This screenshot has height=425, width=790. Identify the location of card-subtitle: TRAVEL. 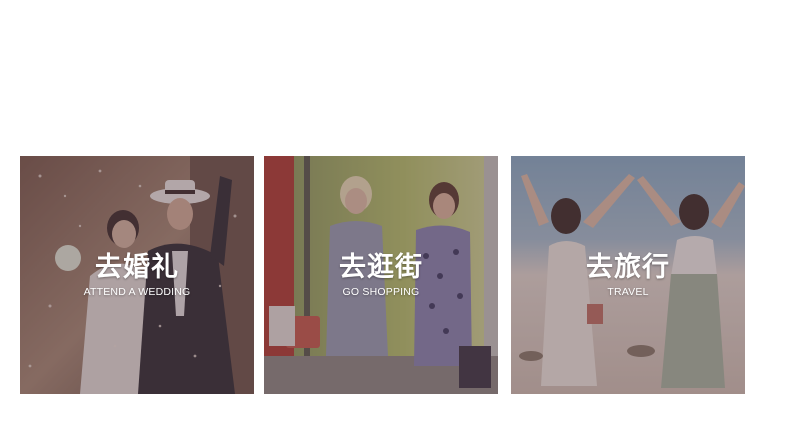
(628, 292).